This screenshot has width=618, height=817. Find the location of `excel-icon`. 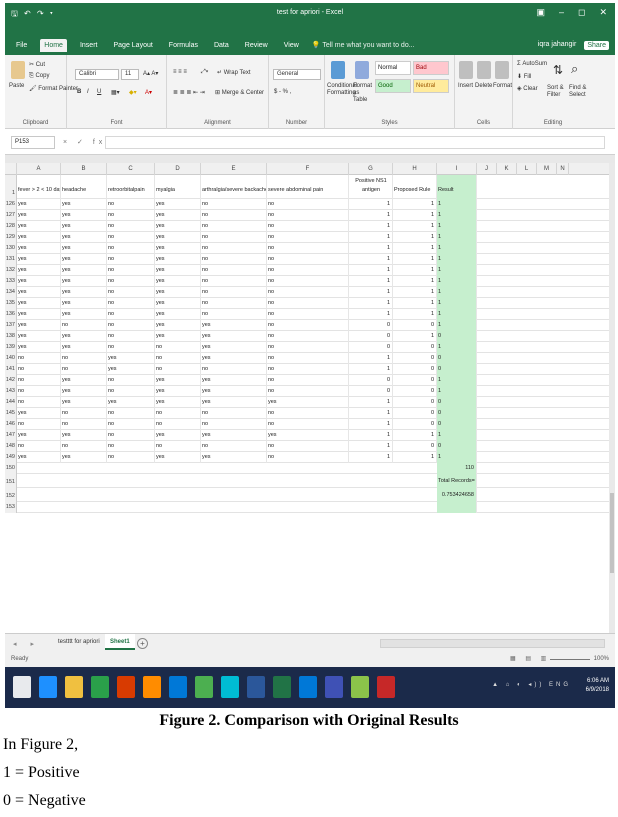

excel-icon is located at coordinates (282, 687).